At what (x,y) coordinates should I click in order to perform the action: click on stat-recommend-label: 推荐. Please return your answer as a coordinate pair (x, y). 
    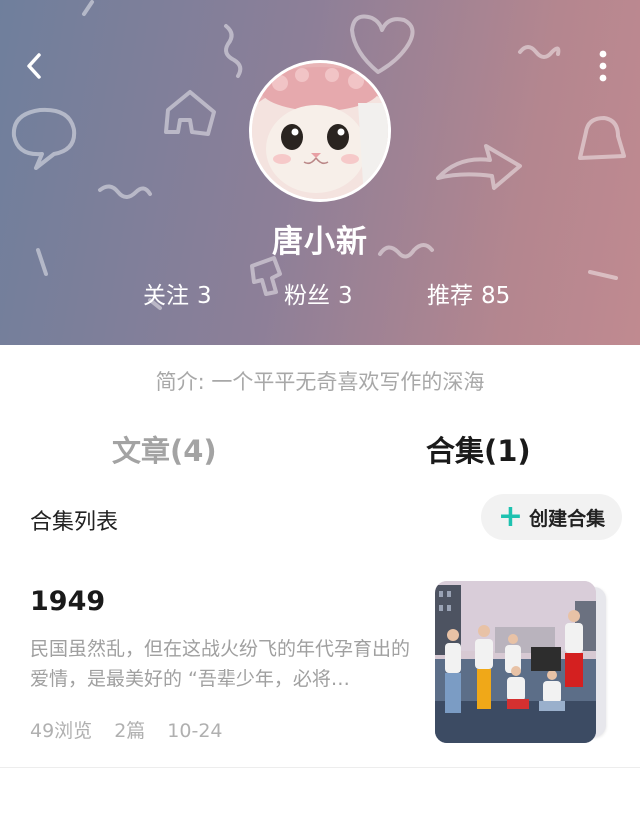
    Looking at the image, I should click on (450, 296).